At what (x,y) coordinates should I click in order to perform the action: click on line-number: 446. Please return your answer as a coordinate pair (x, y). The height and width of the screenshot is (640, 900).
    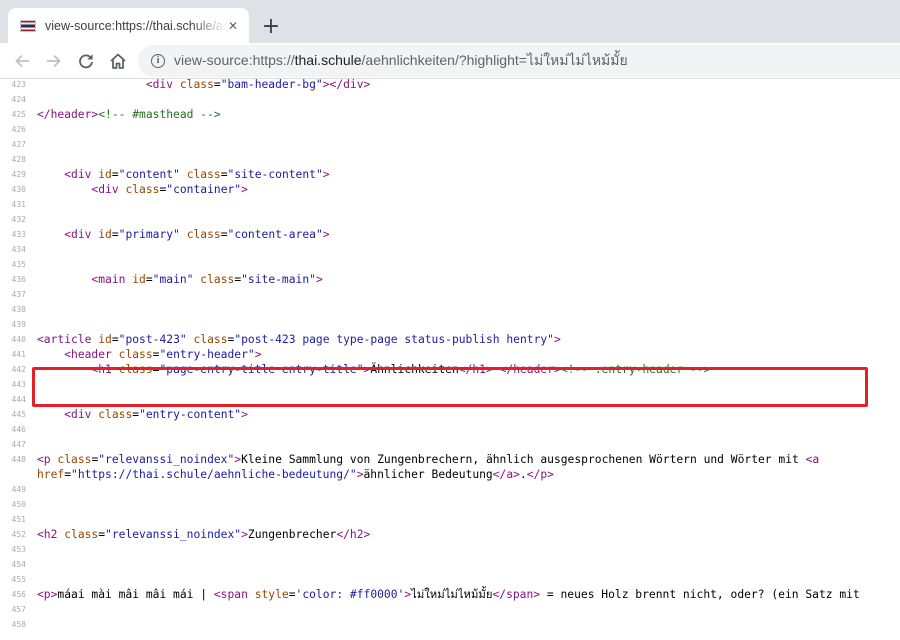
    Looking at the image, I should click on (18, 429).